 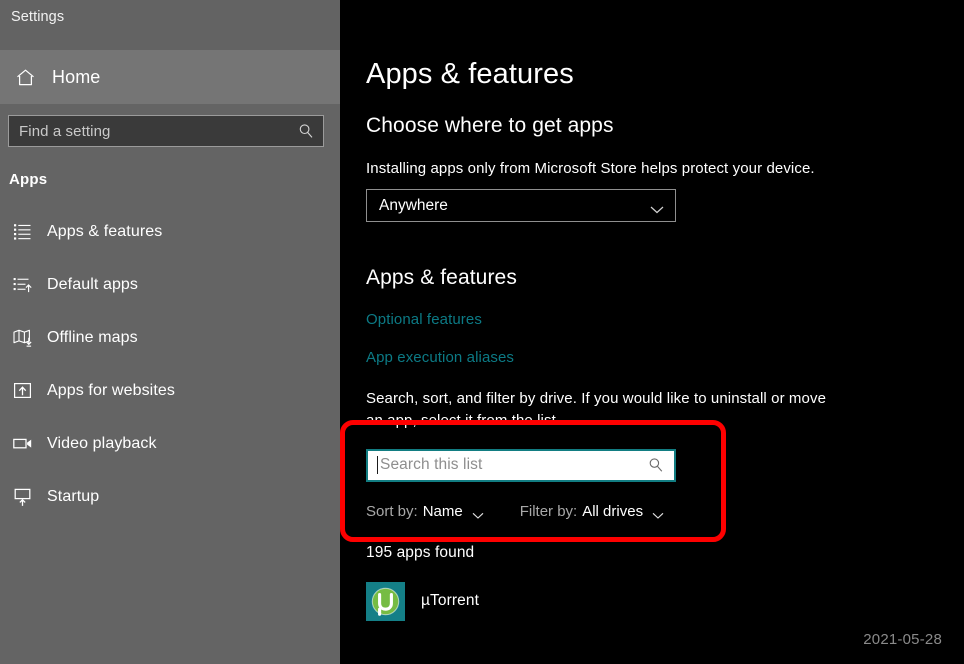 What do you see at coordinates (441, 277) in the screenshot?
I see `apps-features-heading: Apps & features` at bounding box center [441, 277].